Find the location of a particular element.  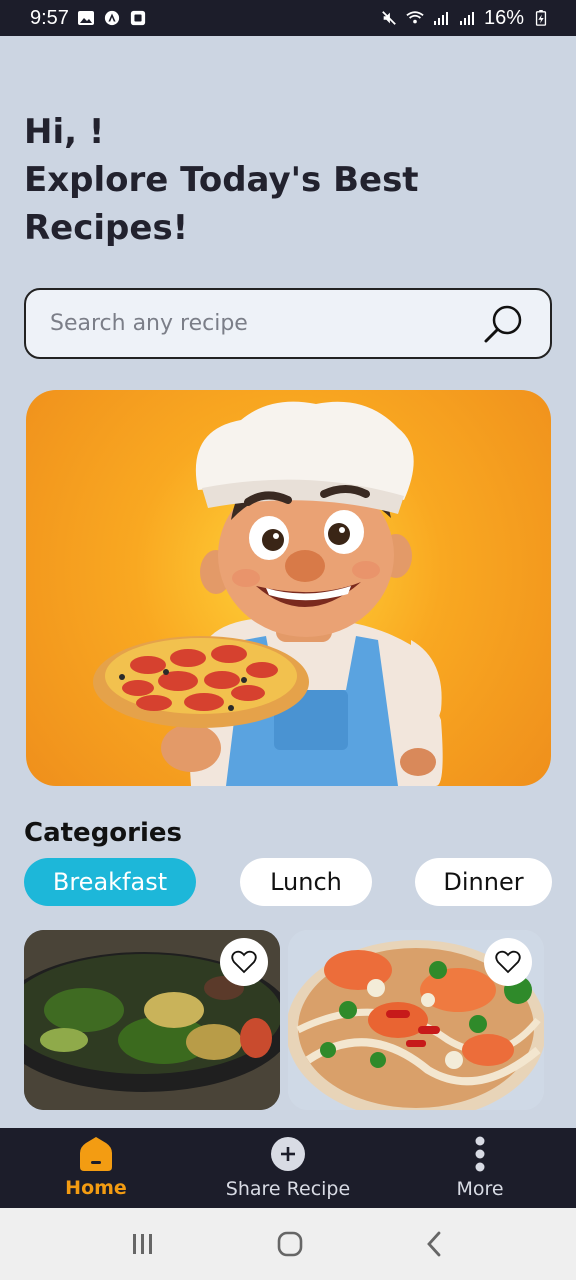

categories-heading: Categories is located at coordinates (103, 833).